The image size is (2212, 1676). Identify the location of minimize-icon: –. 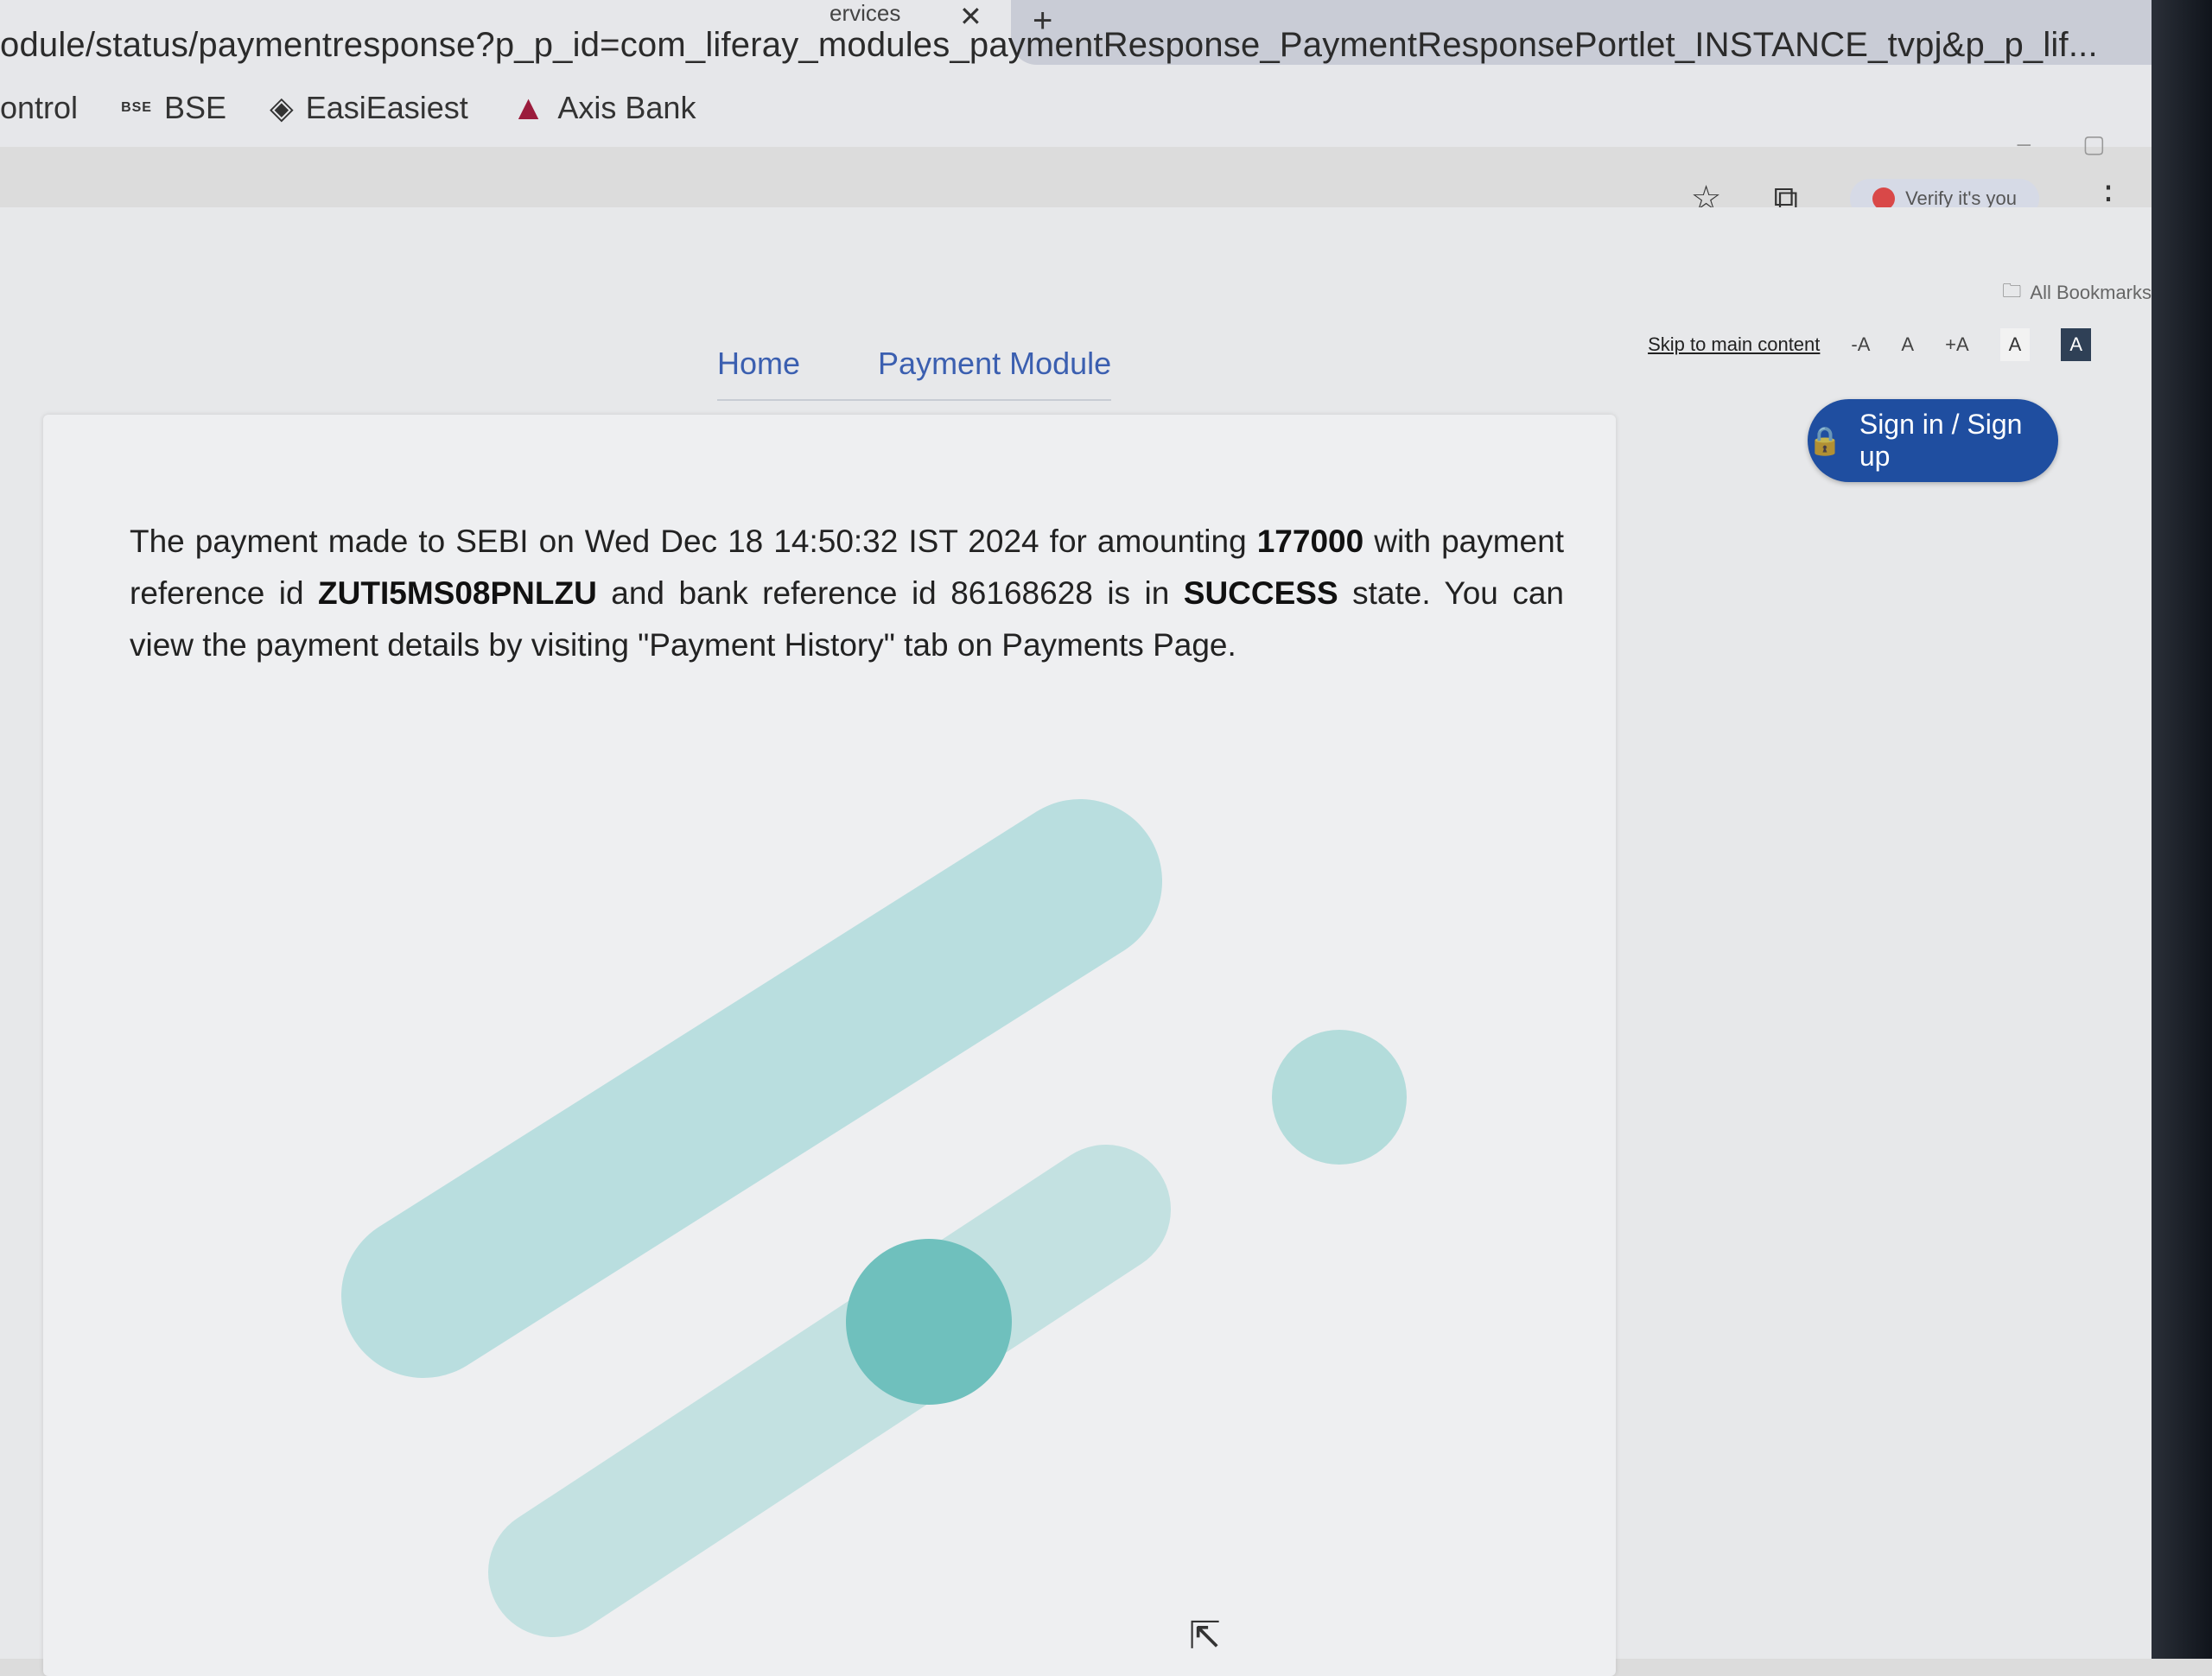
(2024, 144).